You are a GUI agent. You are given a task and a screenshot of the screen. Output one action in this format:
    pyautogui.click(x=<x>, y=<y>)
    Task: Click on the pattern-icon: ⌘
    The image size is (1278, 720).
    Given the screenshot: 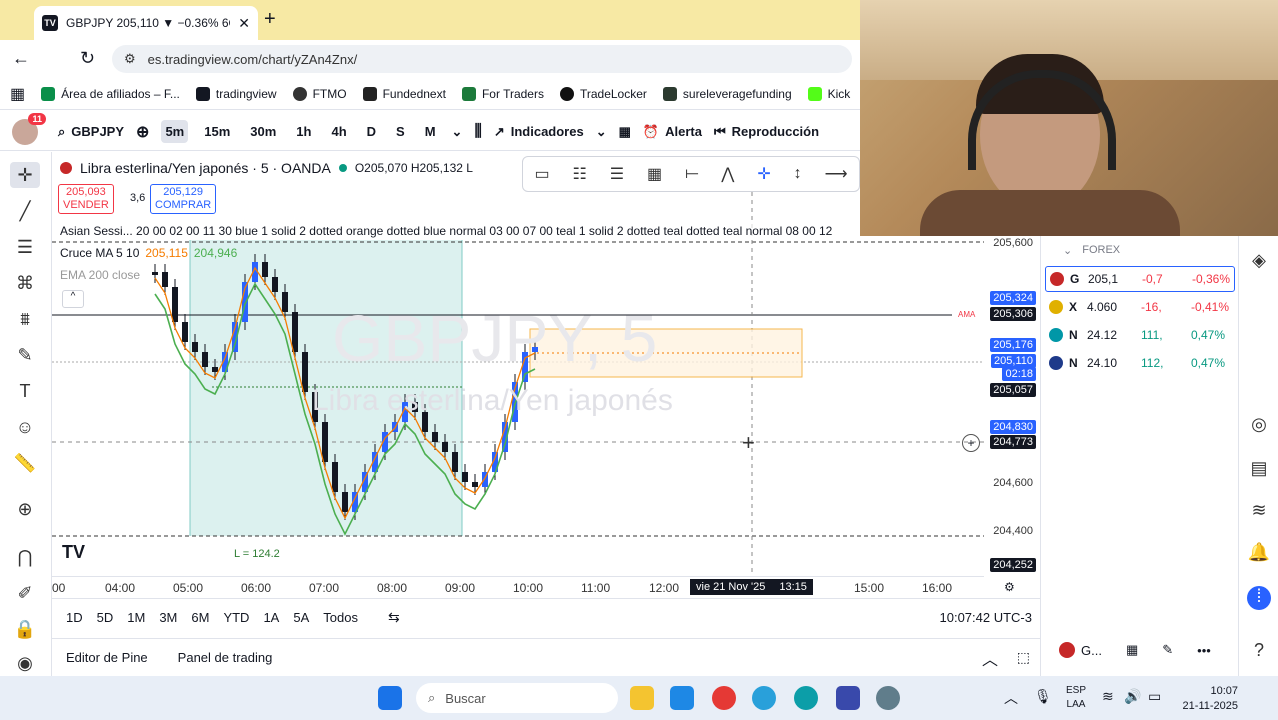 What is the action you would take?
    pyautogui.click(x=25, y=283)
    